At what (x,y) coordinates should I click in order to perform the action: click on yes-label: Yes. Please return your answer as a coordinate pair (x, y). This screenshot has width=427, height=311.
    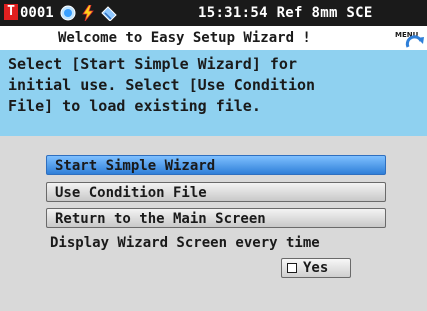
    Looking at the image, I should click on (316, 268).